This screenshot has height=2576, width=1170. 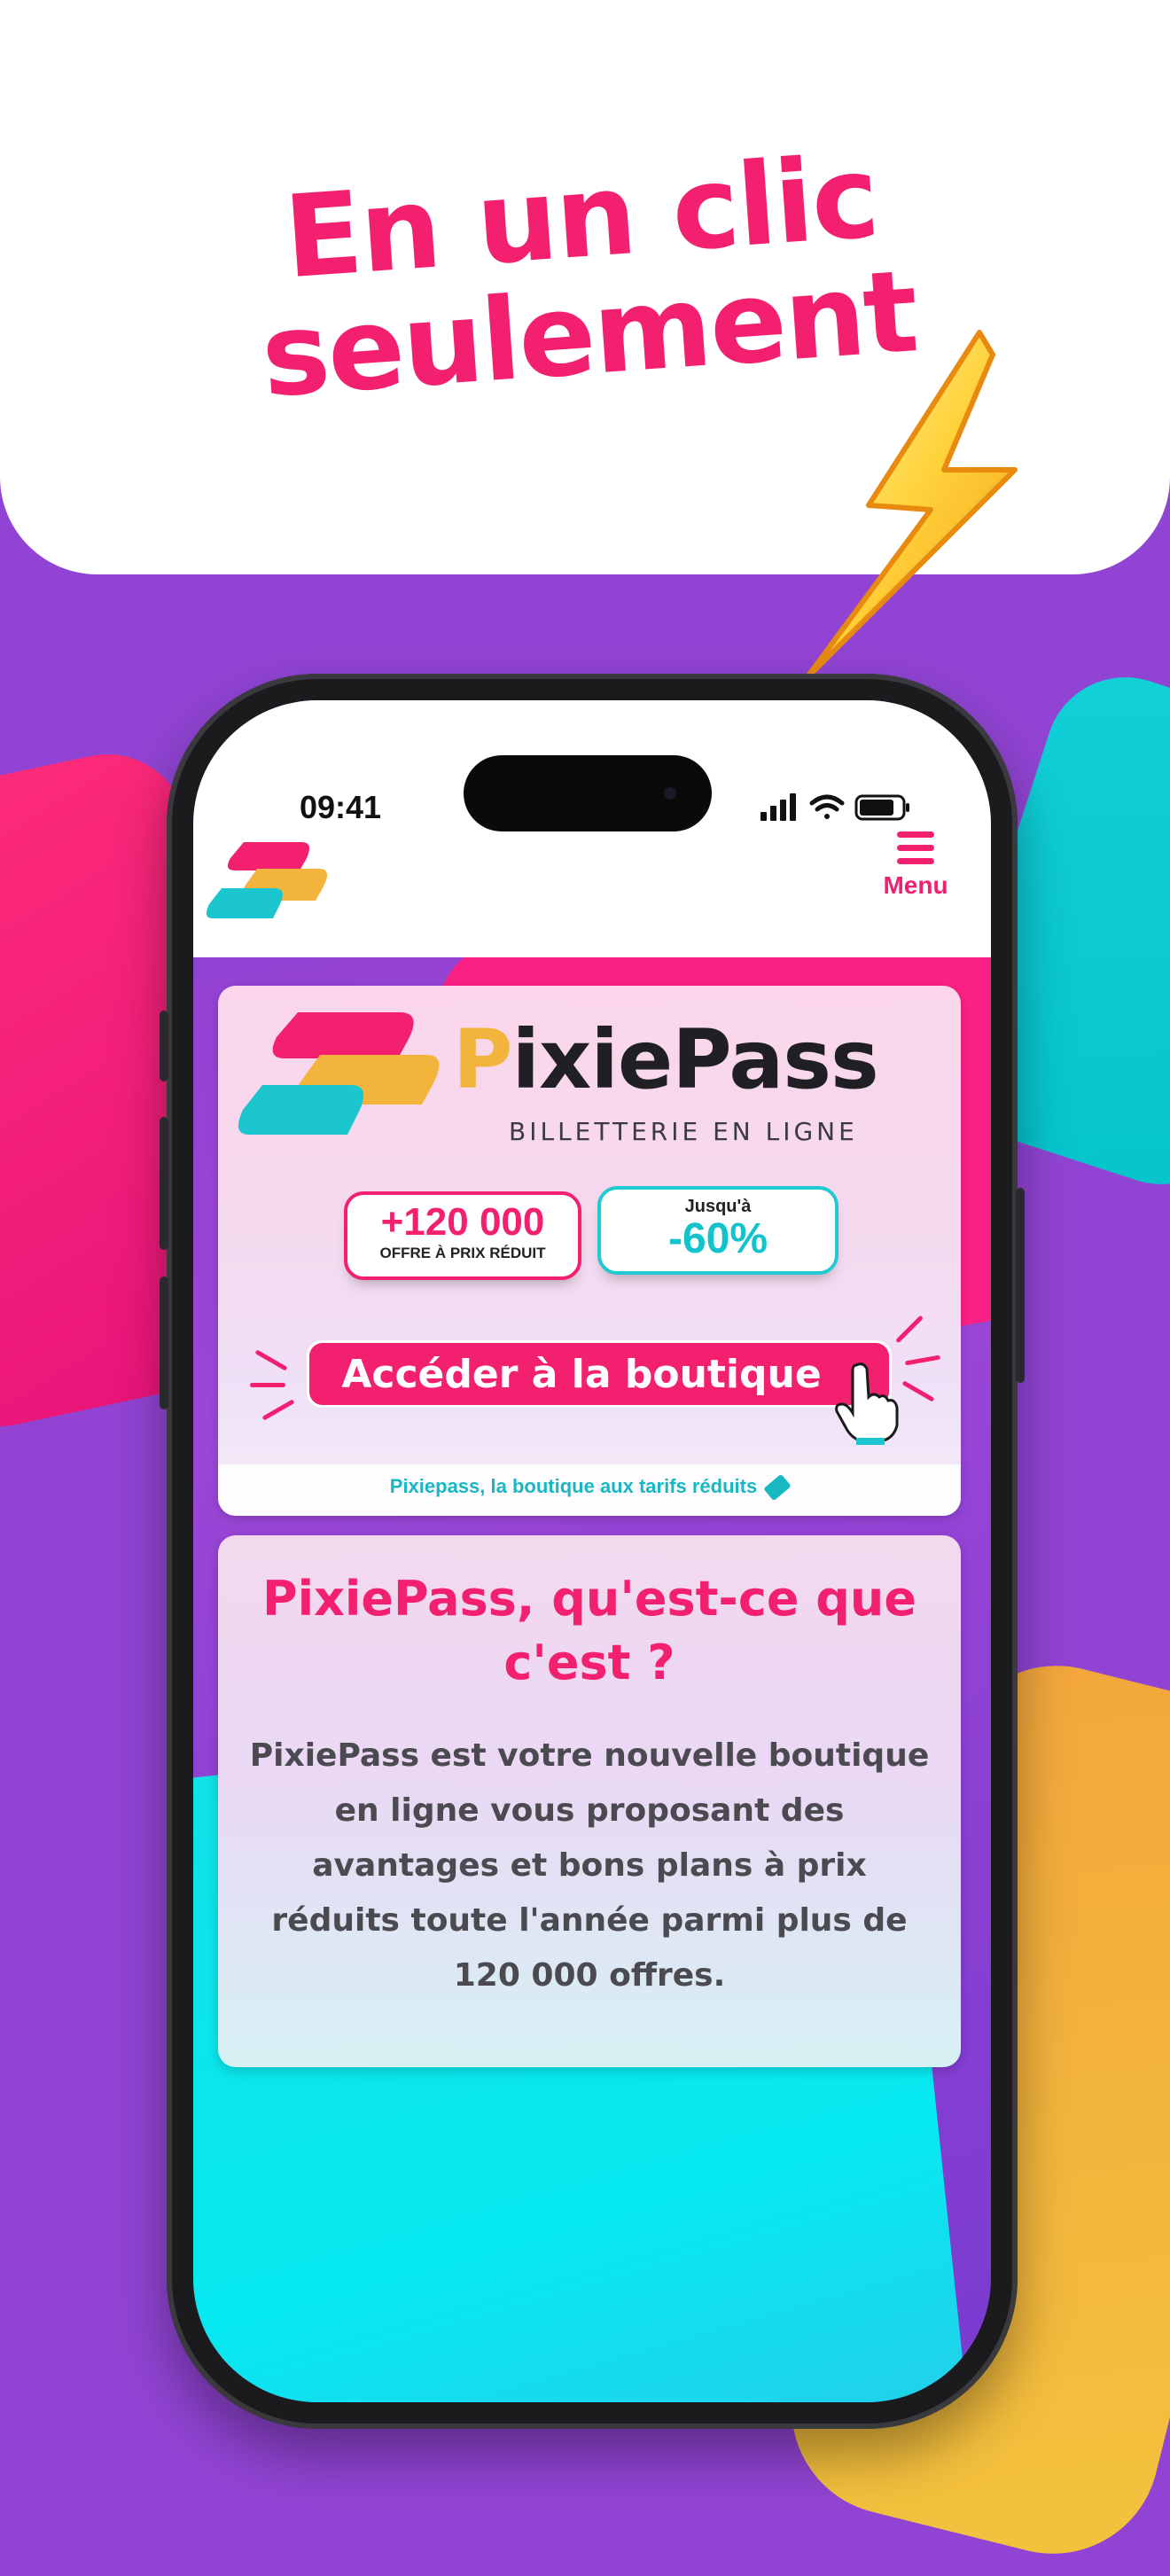 I want to click on signal-icon, so click(x=778, y=807).